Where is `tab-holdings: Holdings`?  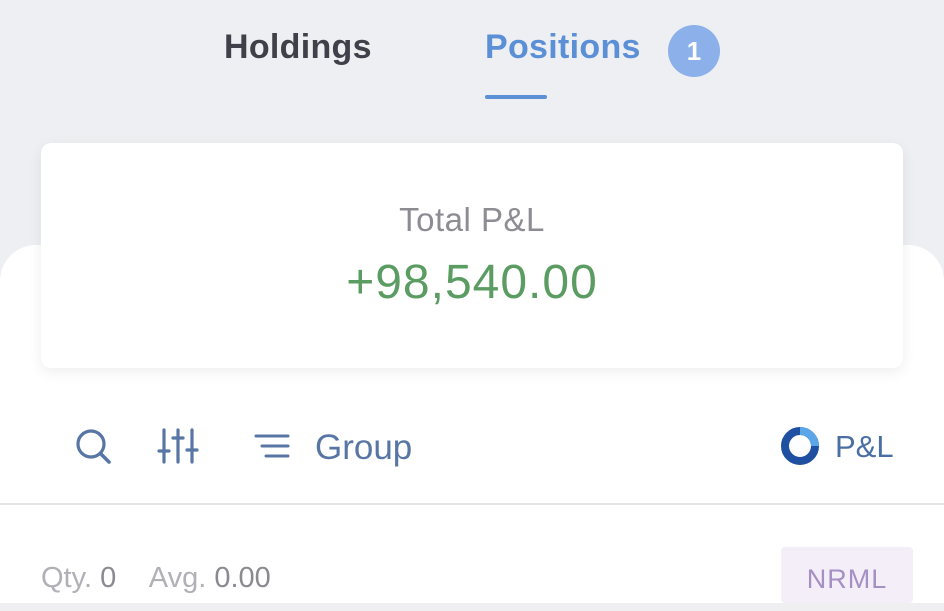 tab-holdings: Holdings is located at coordinates (298, 47).